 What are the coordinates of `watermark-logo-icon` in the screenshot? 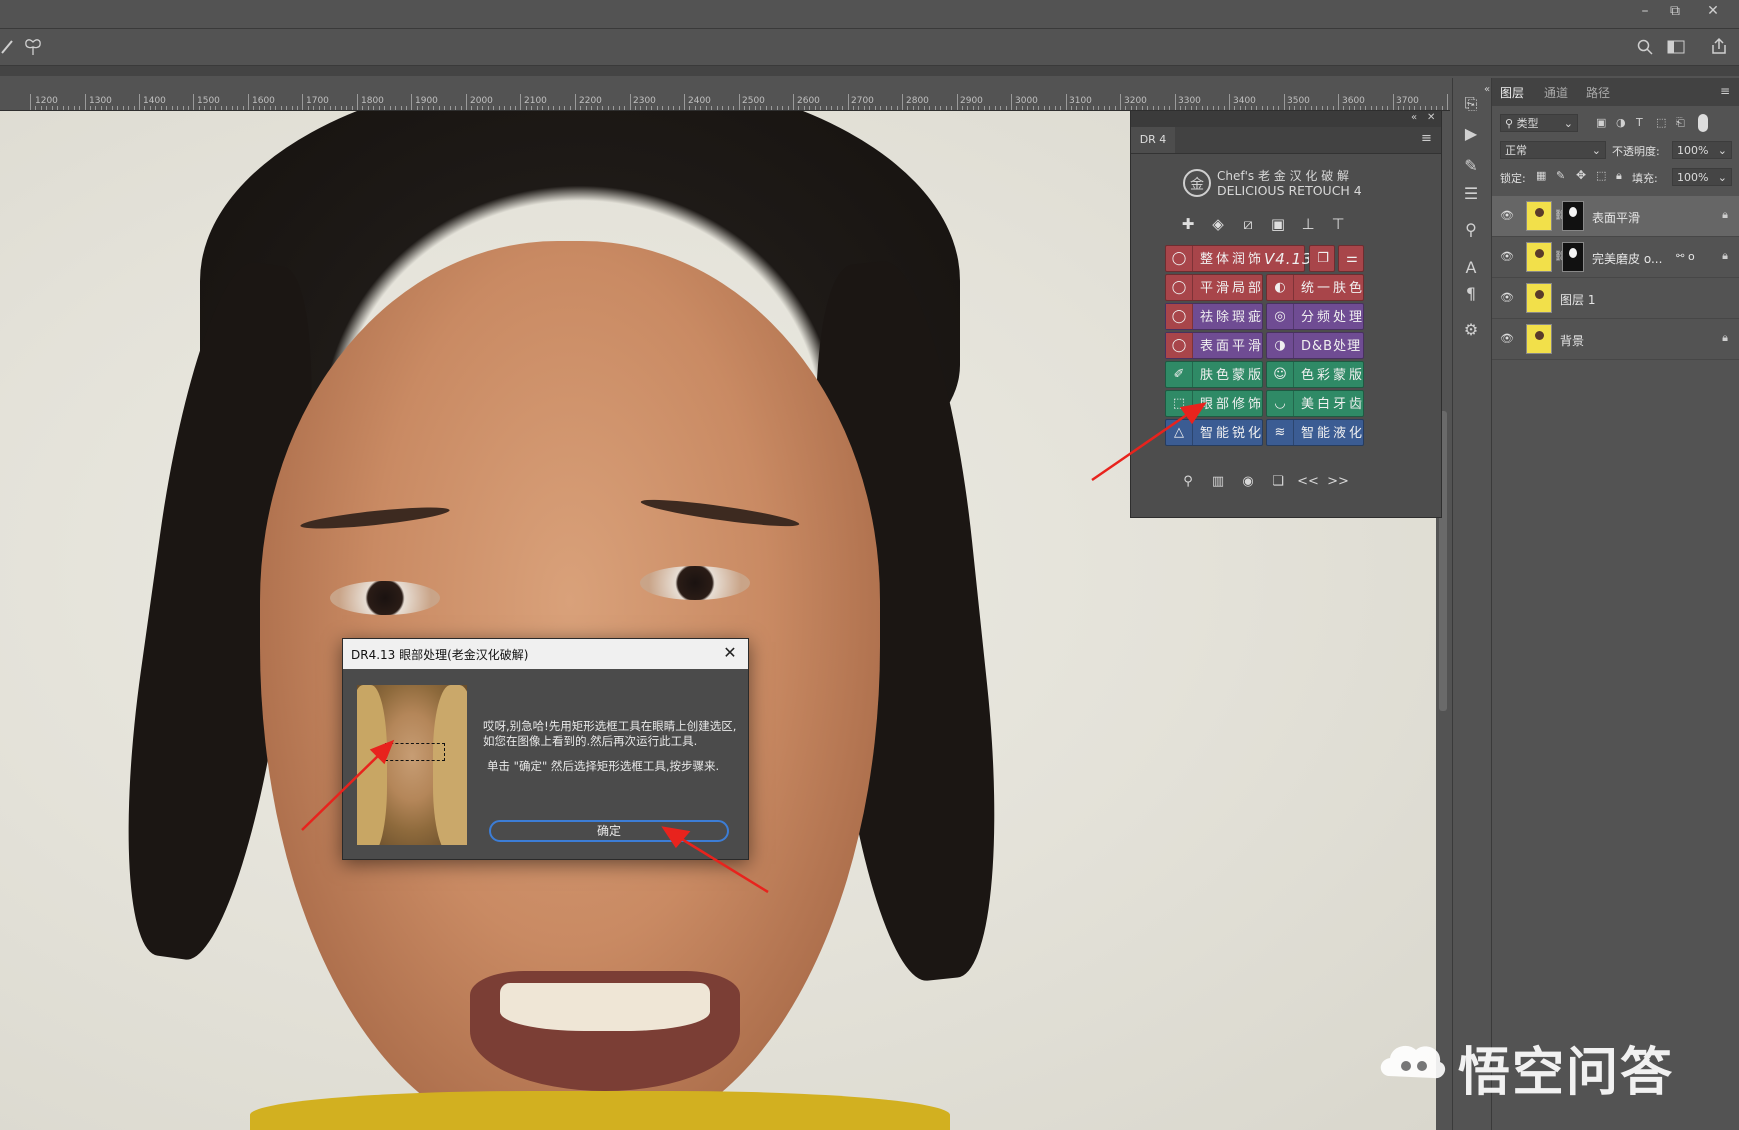 It's located at (1413, 1062).